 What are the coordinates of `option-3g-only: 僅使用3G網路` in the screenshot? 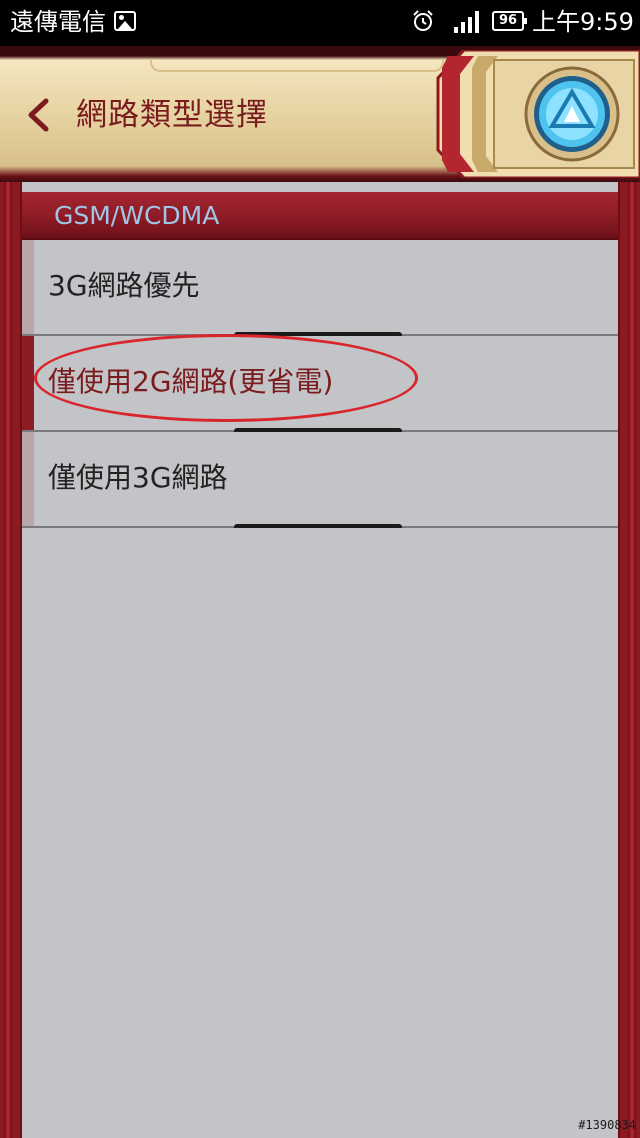 It's located at (320, 480).